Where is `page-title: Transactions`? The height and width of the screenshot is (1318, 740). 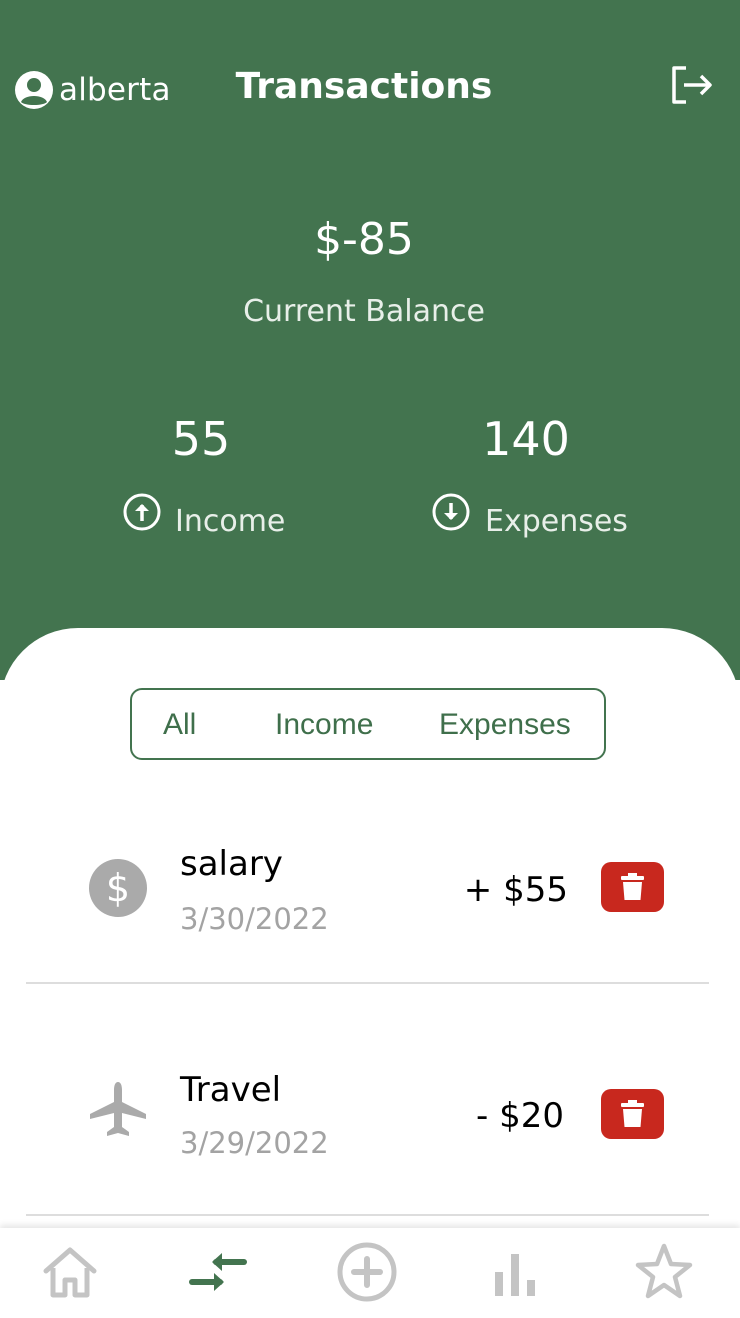 page-title: Transactions is located at coordinates (364, 86).